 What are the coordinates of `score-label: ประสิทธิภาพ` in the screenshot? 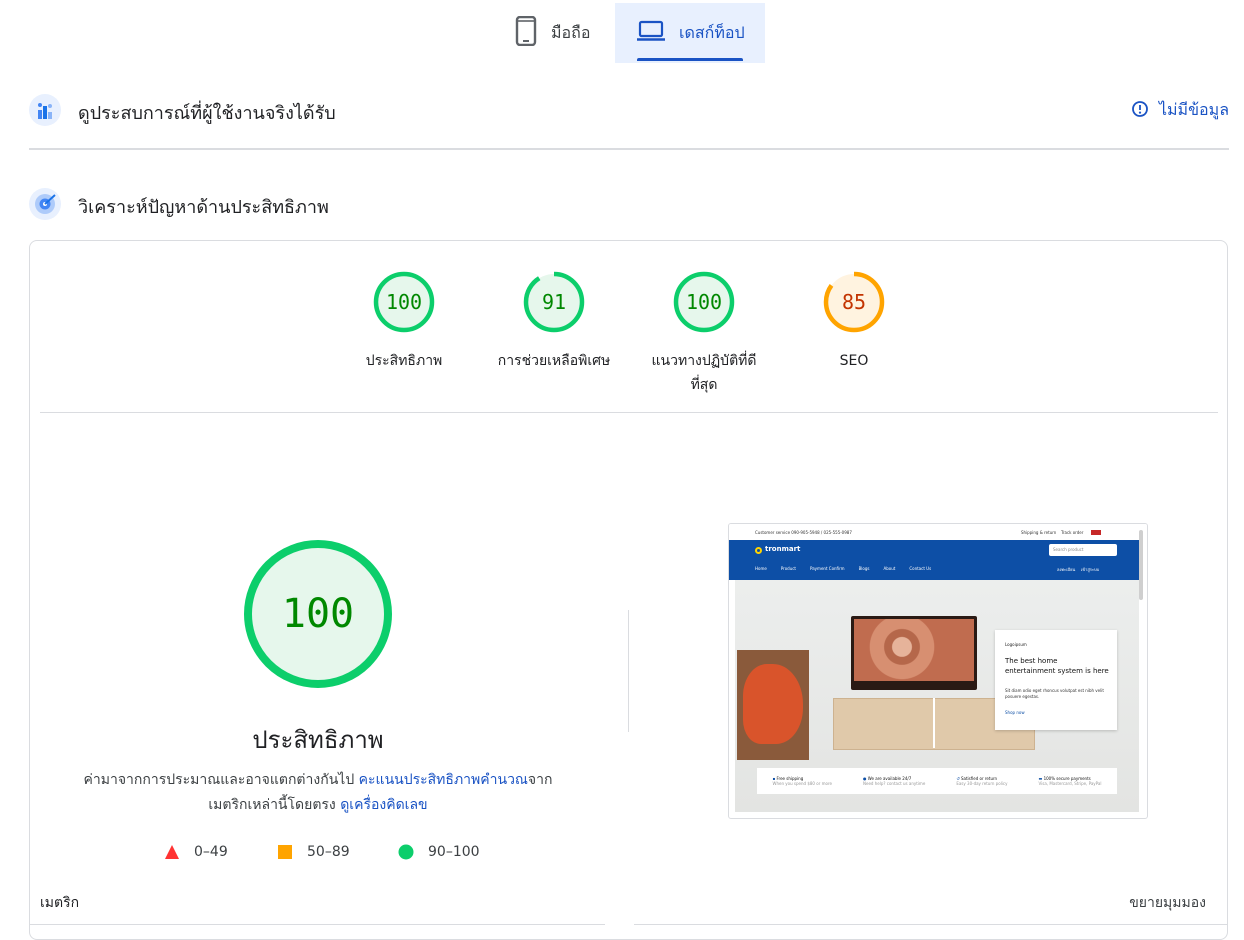 It's located at (404, 361).